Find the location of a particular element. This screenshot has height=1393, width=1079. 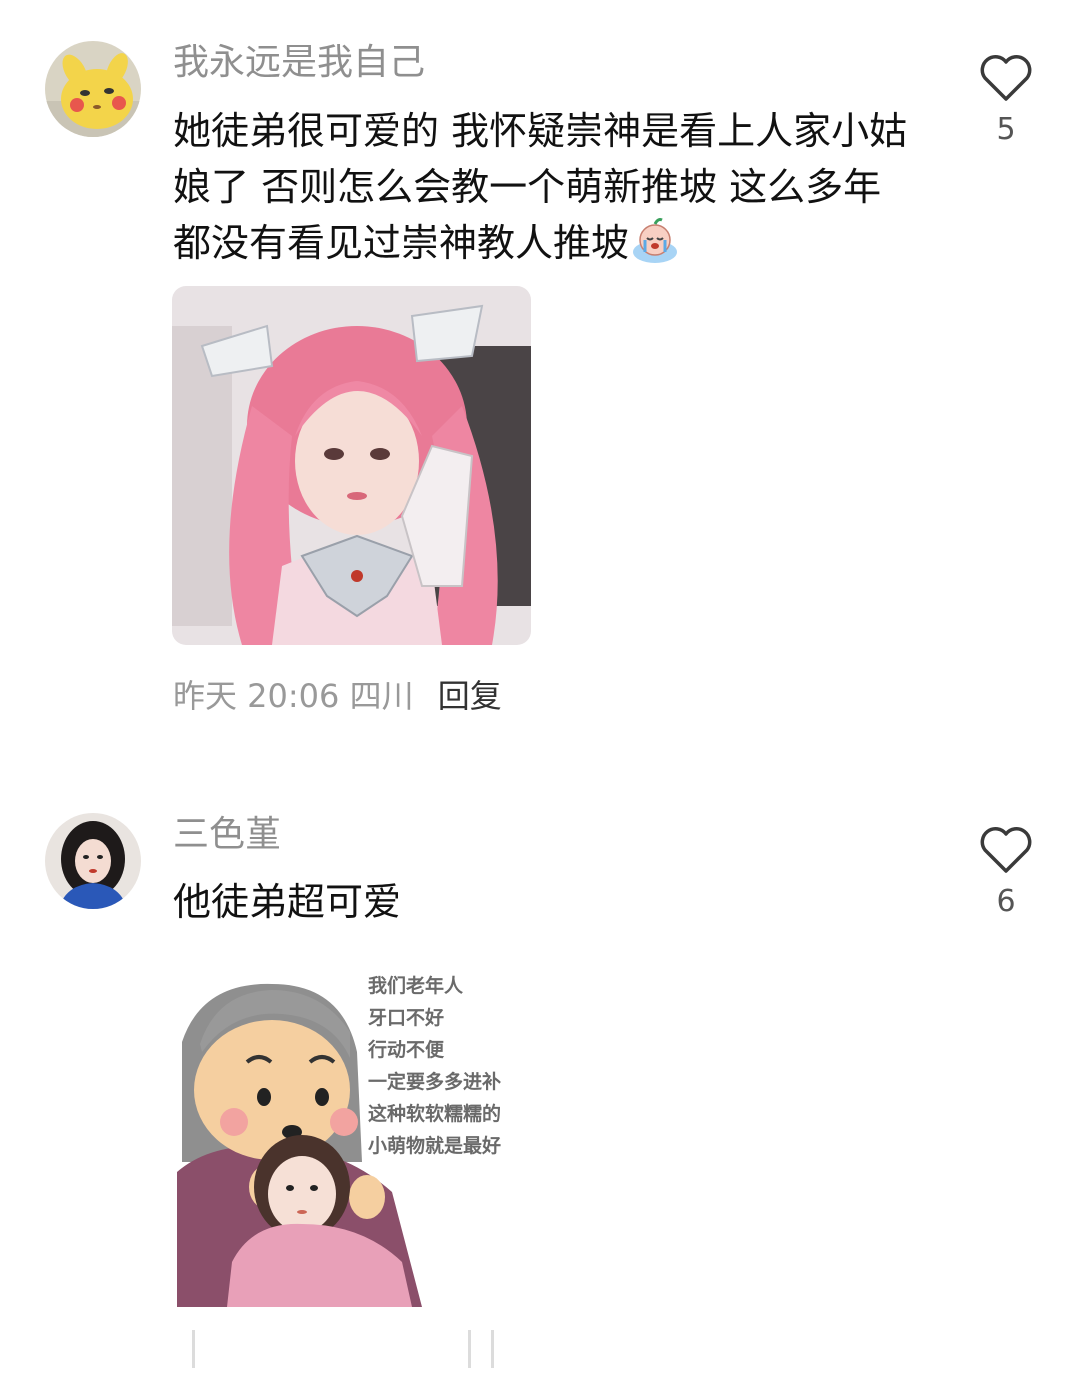

like-button: 6 is located at coordinates (1006, 873).